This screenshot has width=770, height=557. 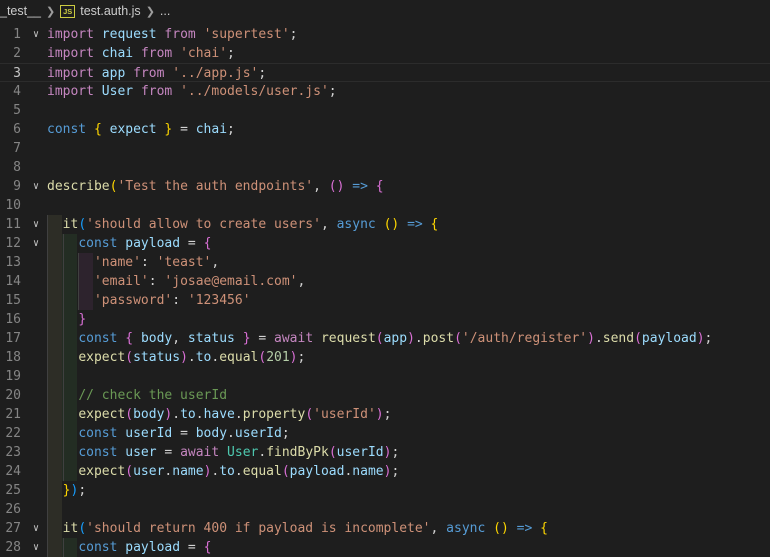 What do you see at coordinates (110, 11) in the screenshot?
I see `breadcrumb-file: test.auth.js` at bounding box center [110, 11].